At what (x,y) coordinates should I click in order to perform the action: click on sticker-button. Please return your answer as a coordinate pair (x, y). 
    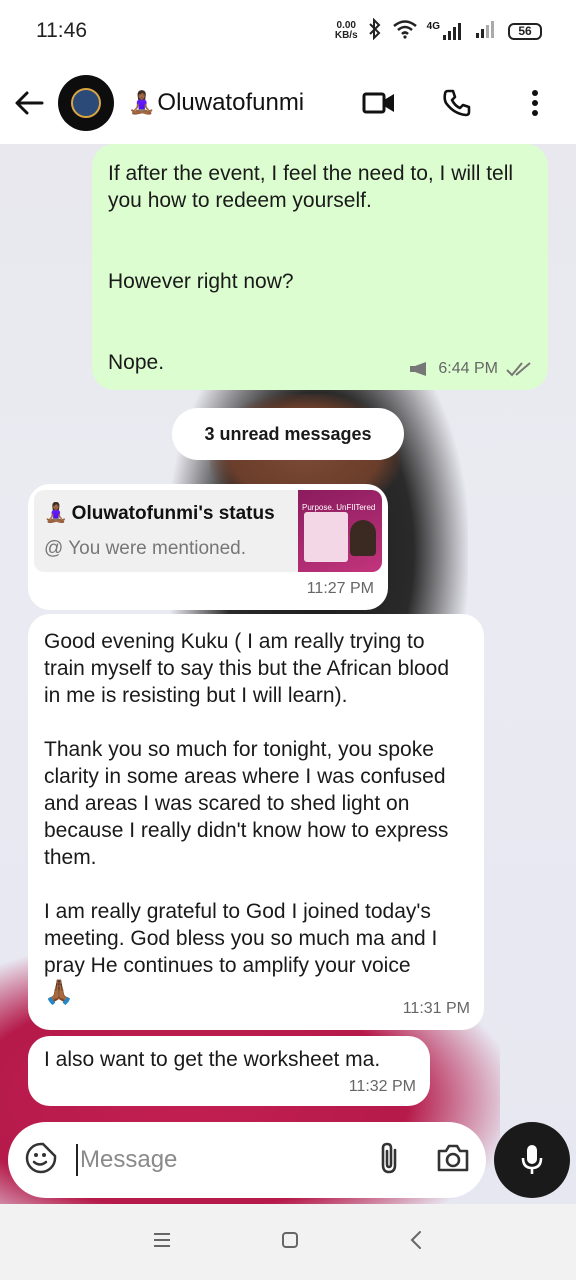
    Looking at the image, I should click on (41, 1160).